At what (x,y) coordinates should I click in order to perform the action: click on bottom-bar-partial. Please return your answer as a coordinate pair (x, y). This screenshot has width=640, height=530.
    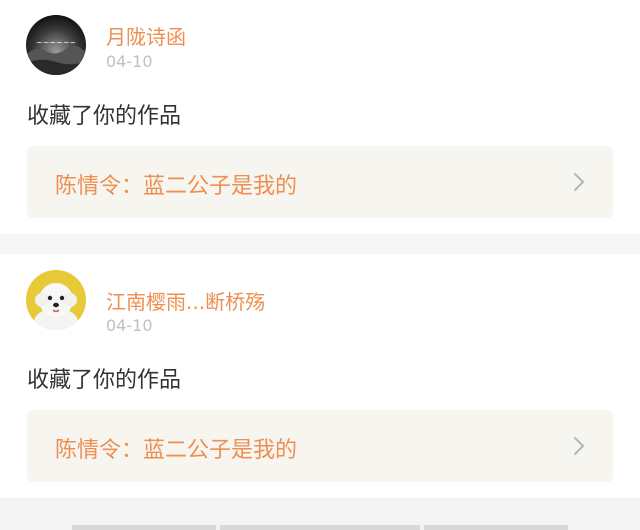
    Looking at the image, I should click on (320, 527).